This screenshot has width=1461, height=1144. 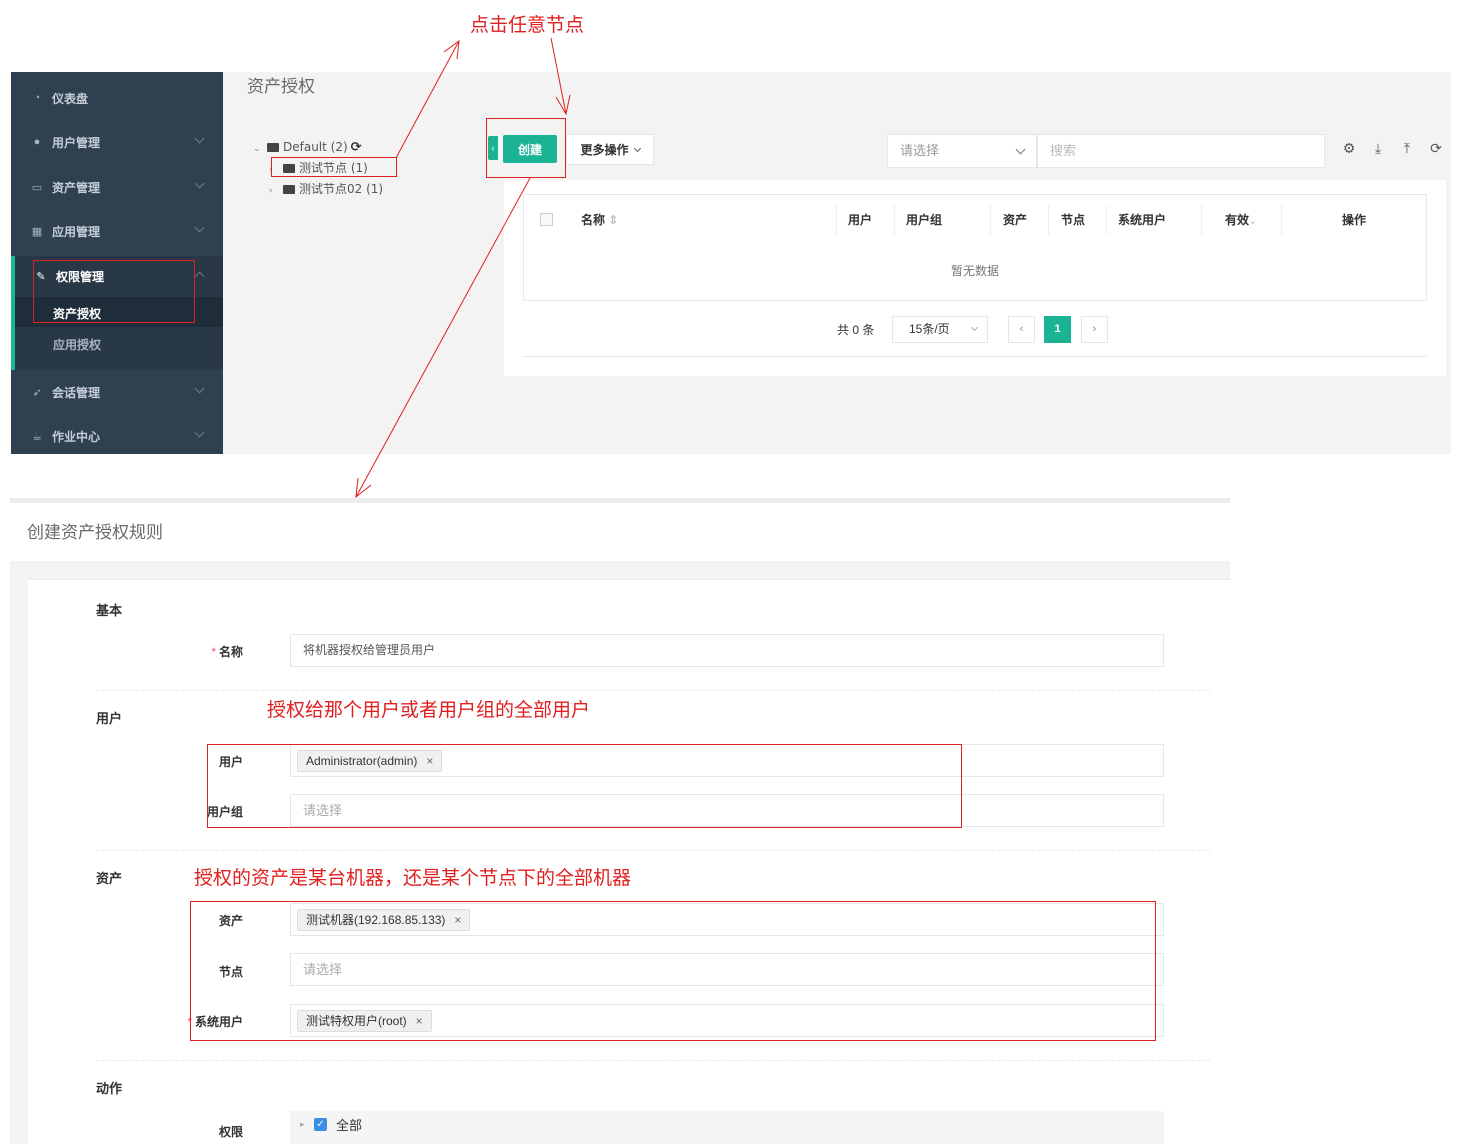 I want to click on users-icon: ●, so click(x=37, y=142).